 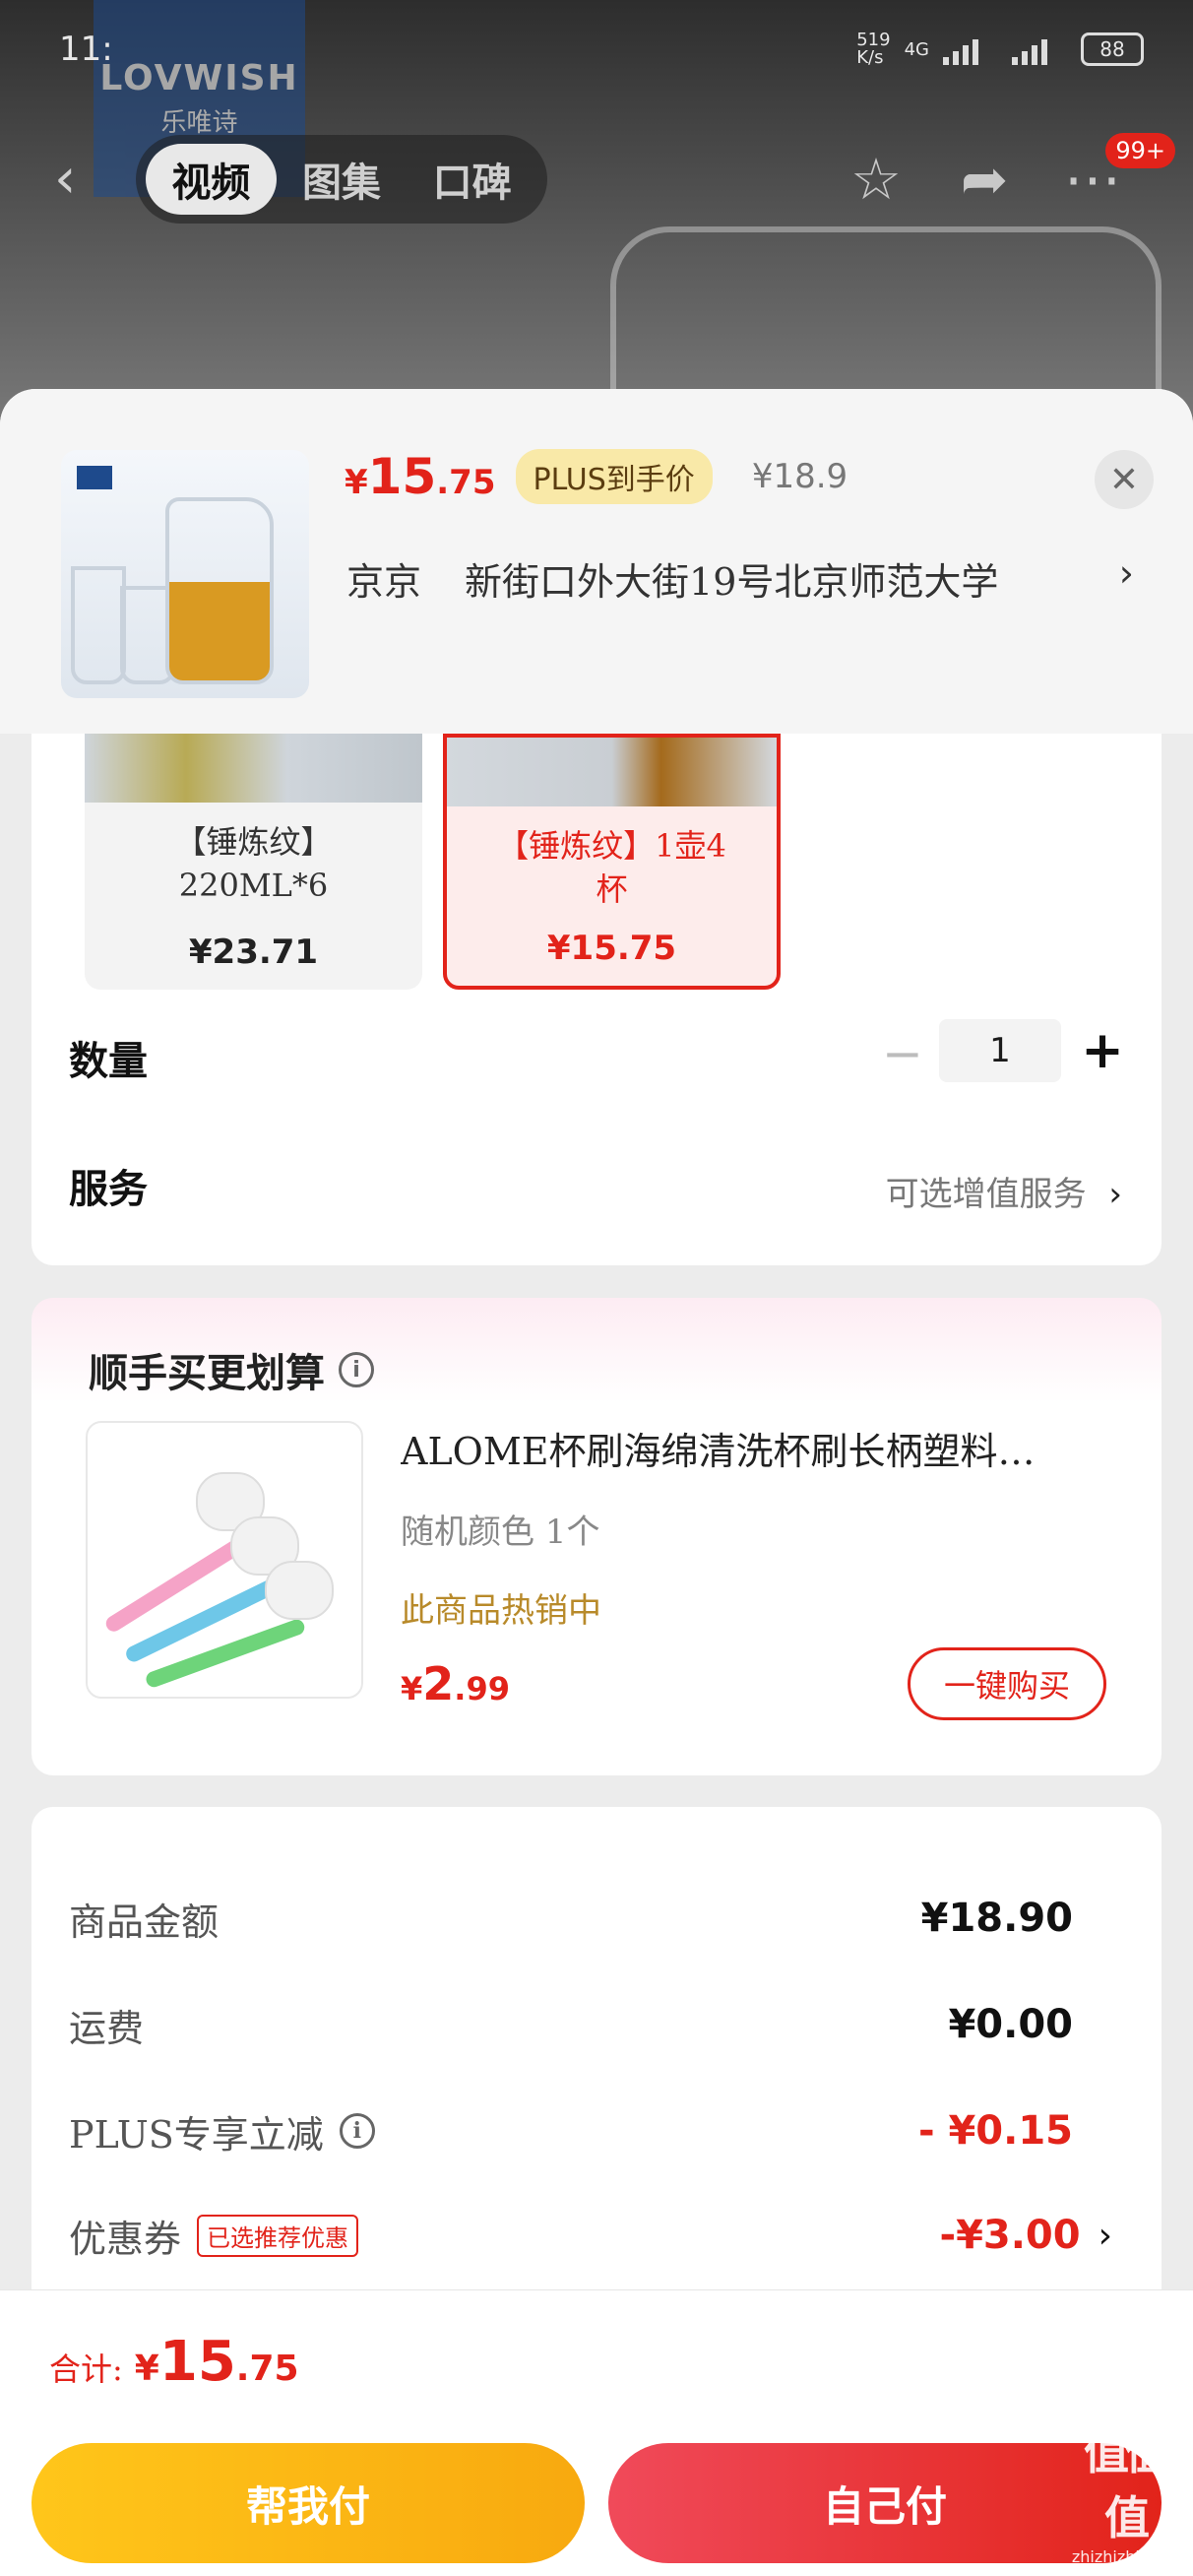 I want to click on net-speed: 519 K/s, so click(x=873, y=49).